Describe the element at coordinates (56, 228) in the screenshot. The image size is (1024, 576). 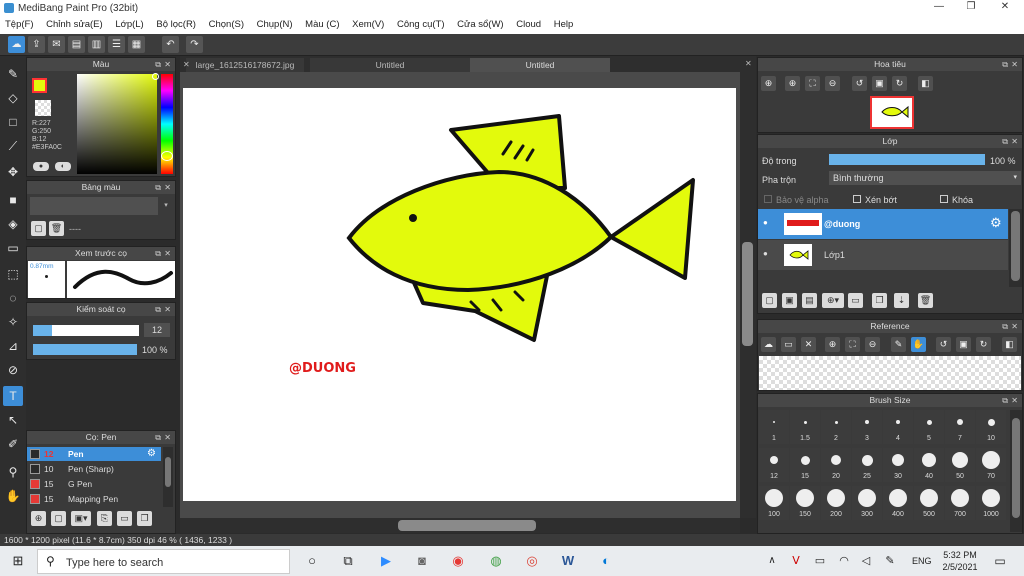
I see `delete-palette-icon: 🗑` at that location.